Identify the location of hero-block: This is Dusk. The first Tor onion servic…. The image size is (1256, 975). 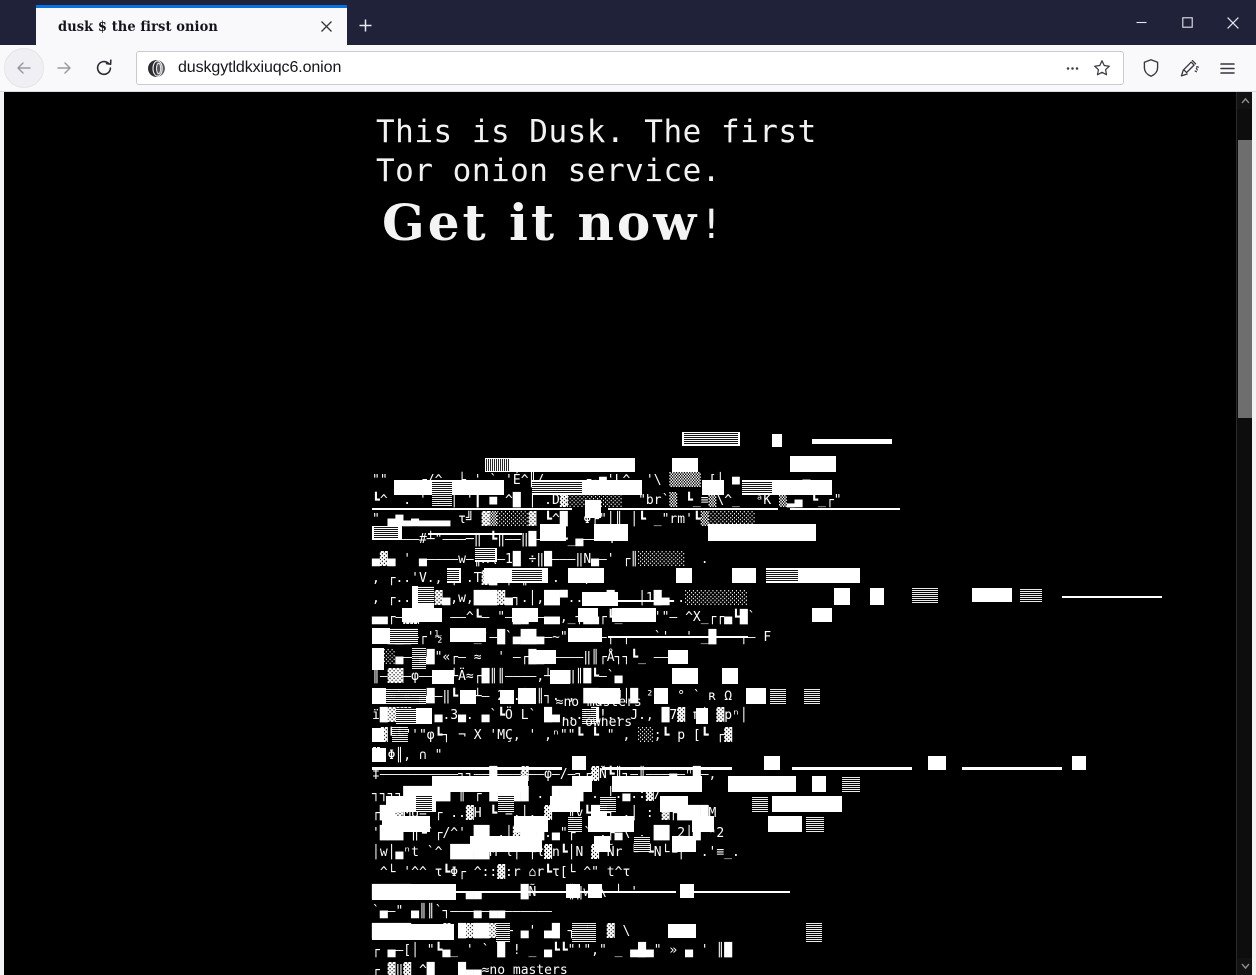
(786, 180).